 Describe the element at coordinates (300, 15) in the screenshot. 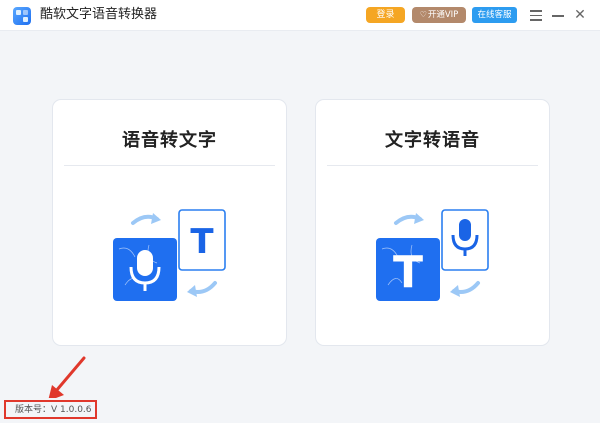

I see `title-bar: 酷软文字语音转换器 登录 ♡开通VIP 在线客服 ✕` at that location.